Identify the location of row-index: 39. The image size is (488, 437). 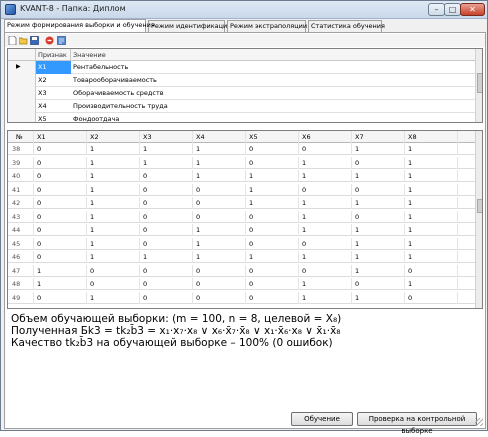
(21, 162).